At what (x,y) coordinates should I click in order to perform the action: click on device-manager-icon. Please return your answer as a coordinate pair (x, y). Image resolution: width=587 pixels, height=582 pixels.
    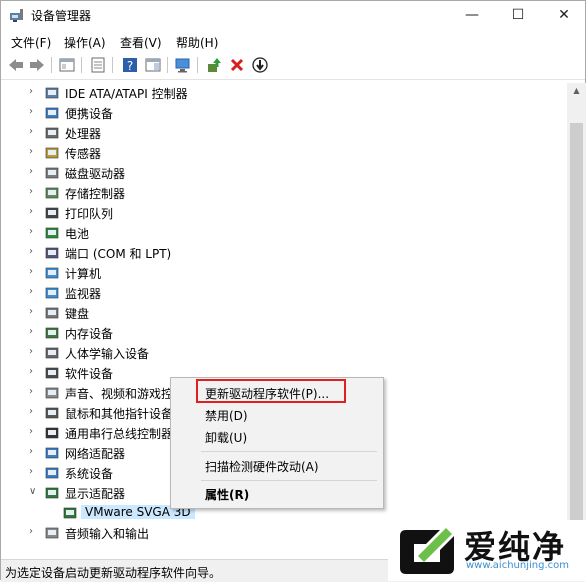
    Looking at the image, I should click on (16, 15).